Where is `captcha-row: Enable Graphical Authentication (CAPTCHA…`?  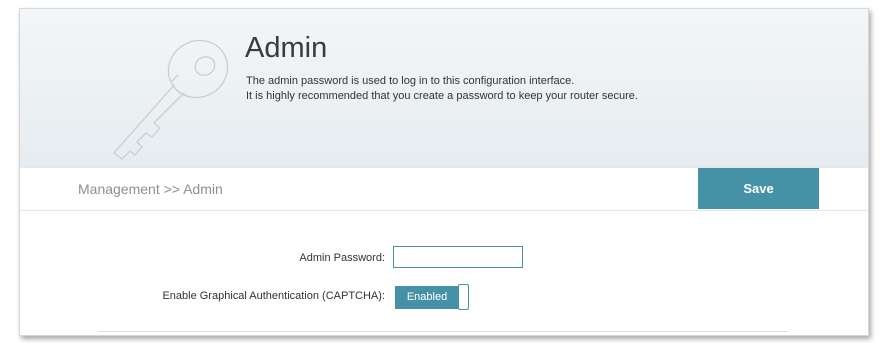
captcha-row: Enable Graphical Authentication (CAPTCHA… is located at coordinates (444, 297).